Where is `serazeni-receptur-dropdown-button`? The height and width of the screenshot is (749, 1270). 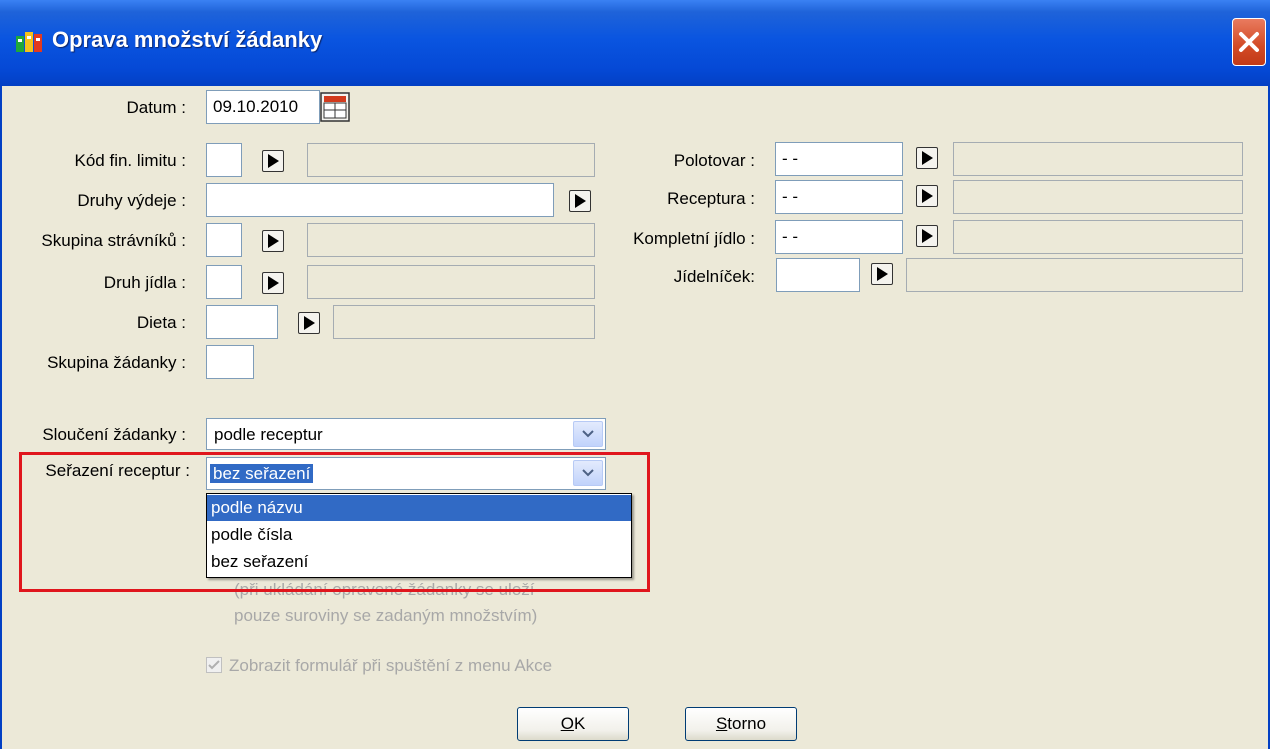 serazeni-receptur-dropdown-button is located at coordinates (588, 473).